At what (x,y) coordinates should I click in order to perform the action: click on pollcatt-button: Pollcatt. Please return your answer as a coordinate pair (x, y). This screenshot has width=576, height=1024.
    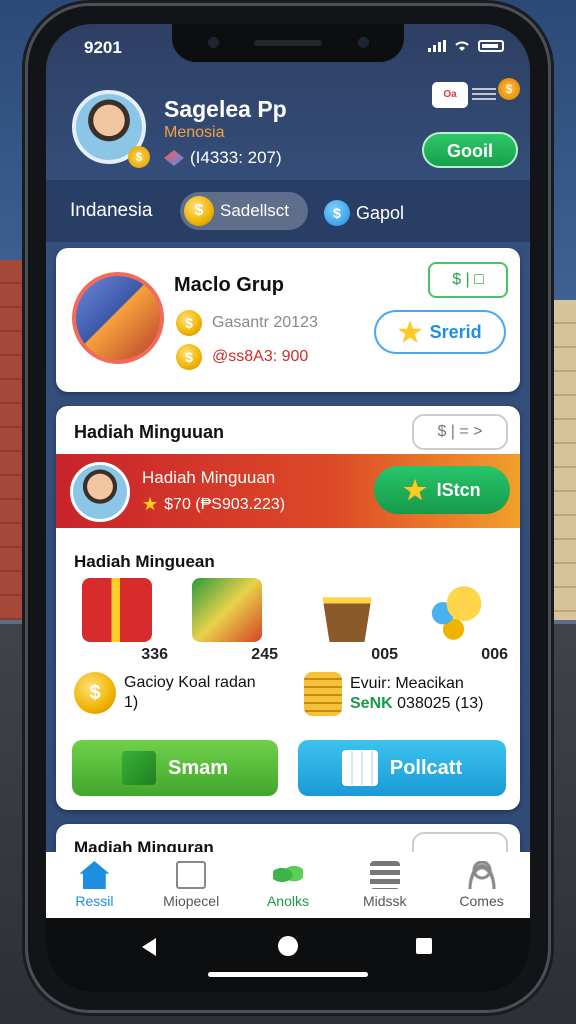
    Looking at the image, I should click on (402, 768).